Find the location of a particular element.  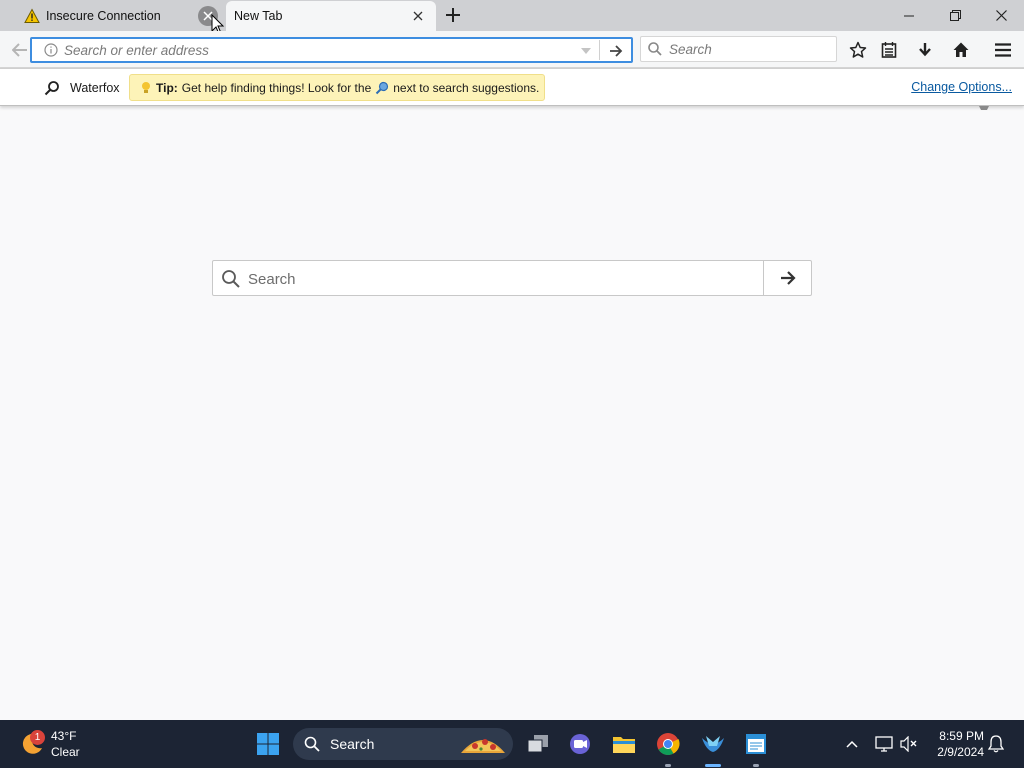

waterfox-icon is located at coordinates (713, 744).